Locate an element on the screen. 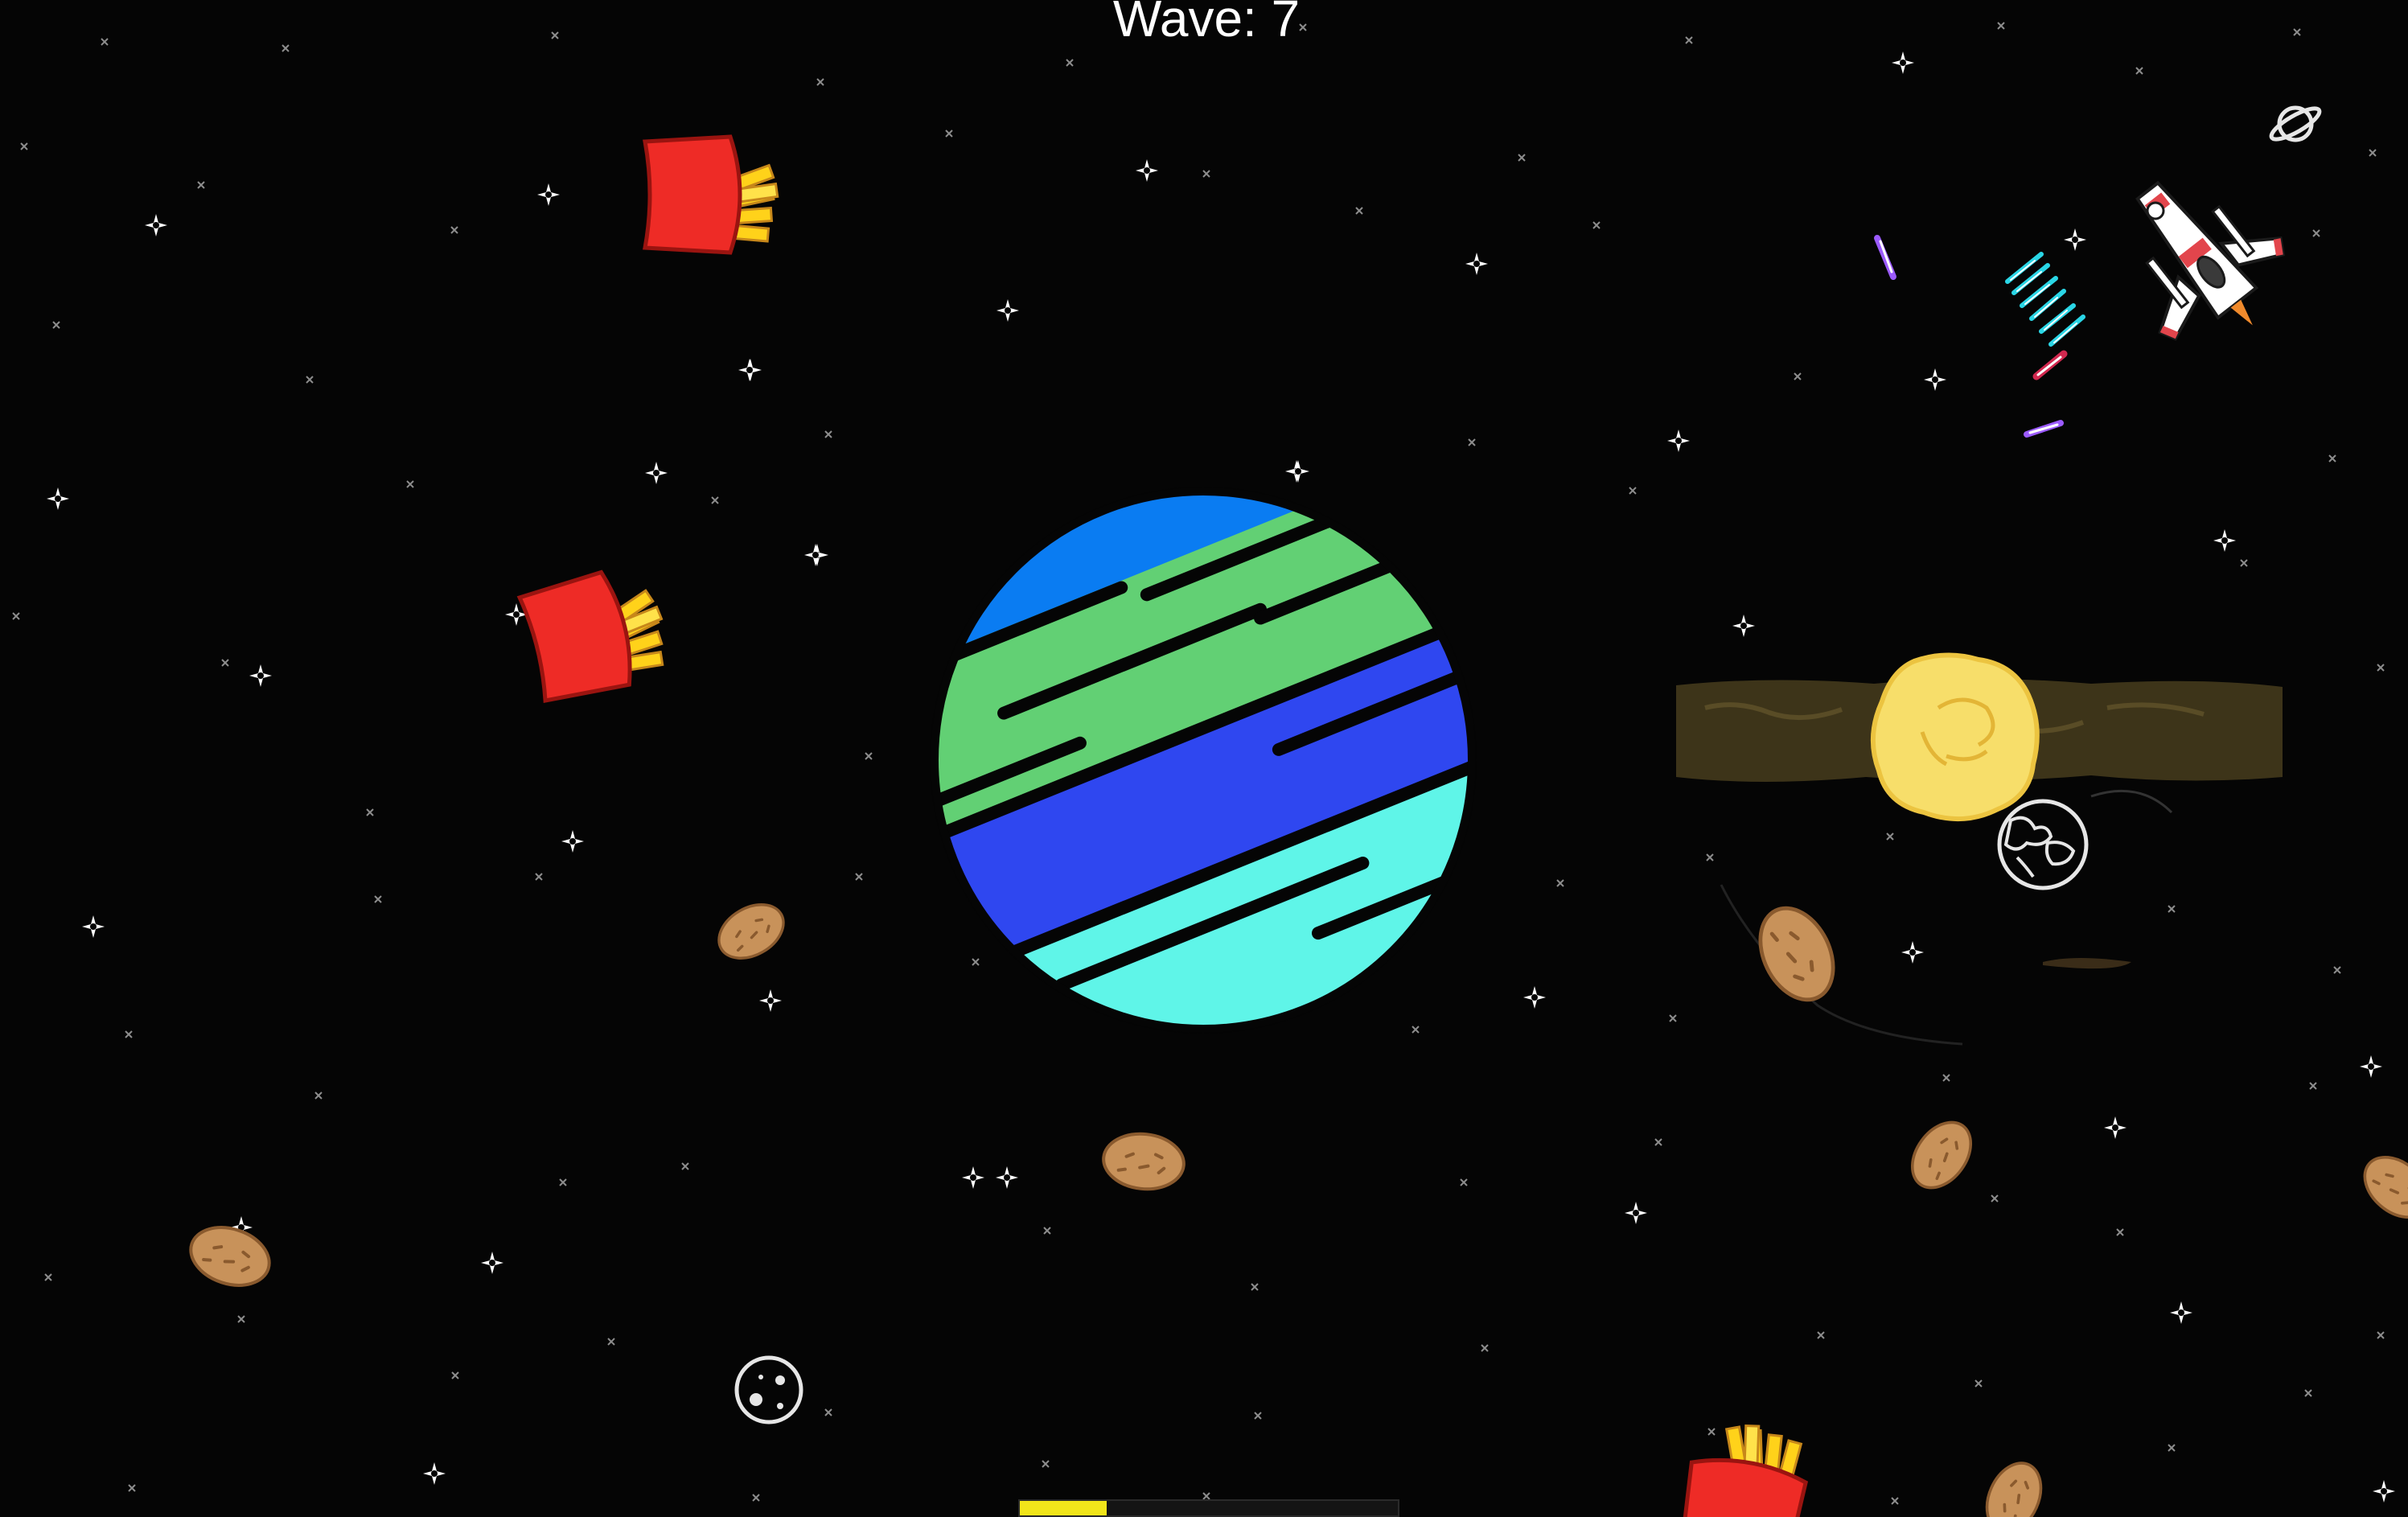 This screenshot has height=1517, width=2408. central-planet is located at coordinates (1203, 760).